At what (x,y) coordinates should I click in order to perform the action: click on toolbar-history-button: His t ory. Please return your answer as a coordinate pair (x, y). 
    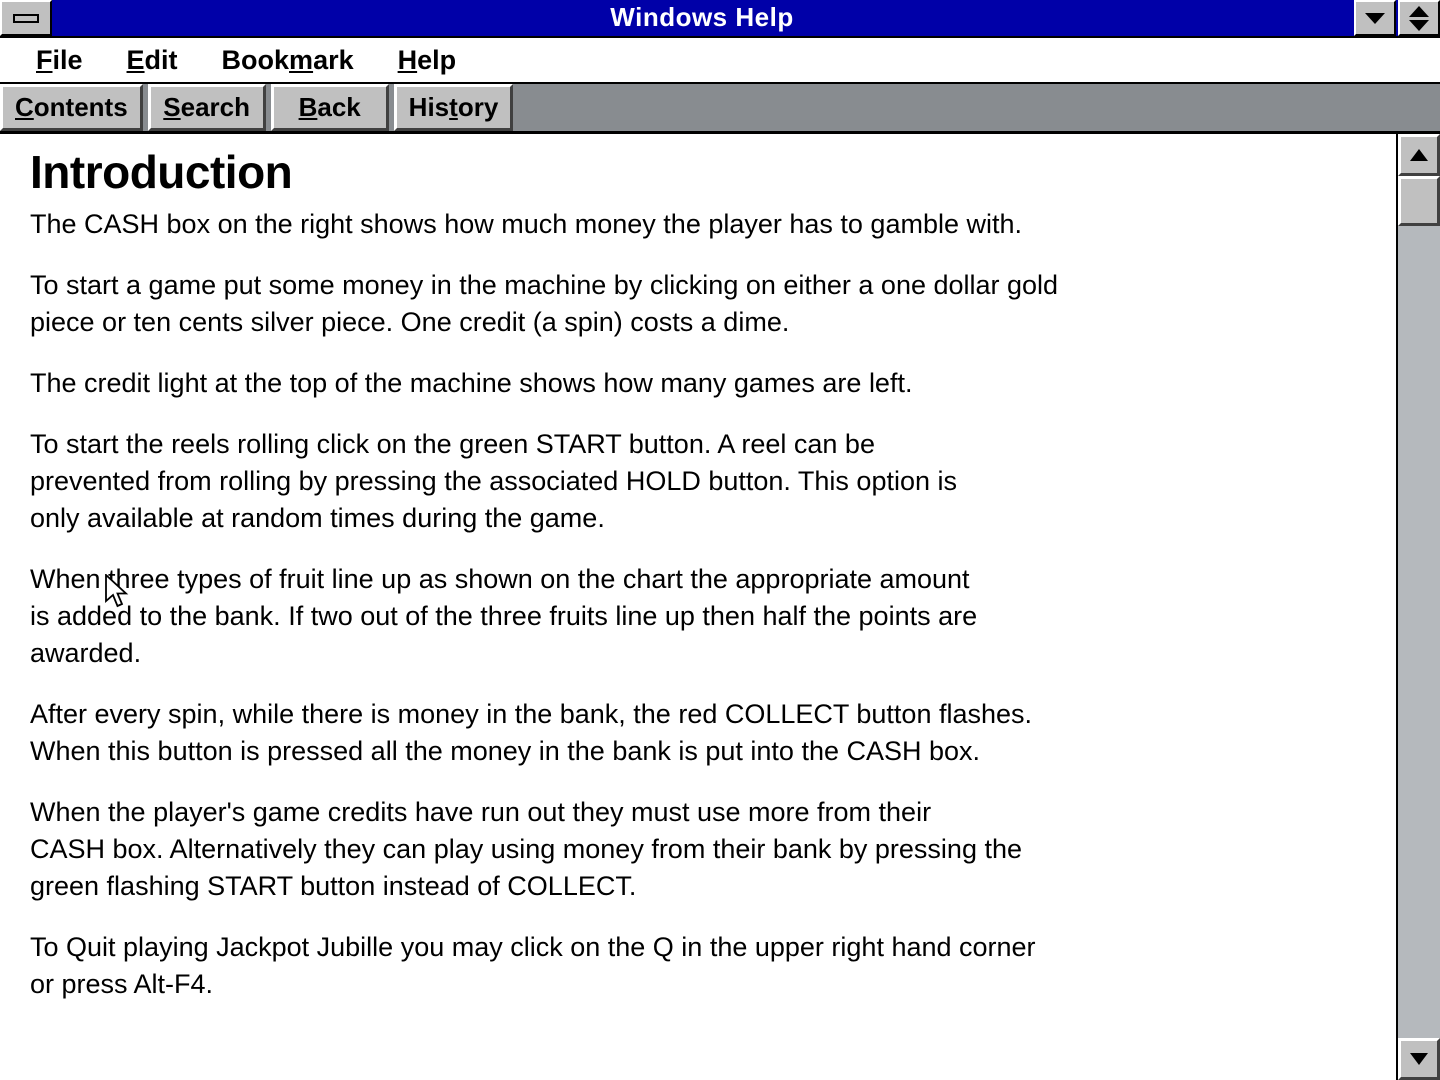
    Looking at the image, I should click on (453, 107).